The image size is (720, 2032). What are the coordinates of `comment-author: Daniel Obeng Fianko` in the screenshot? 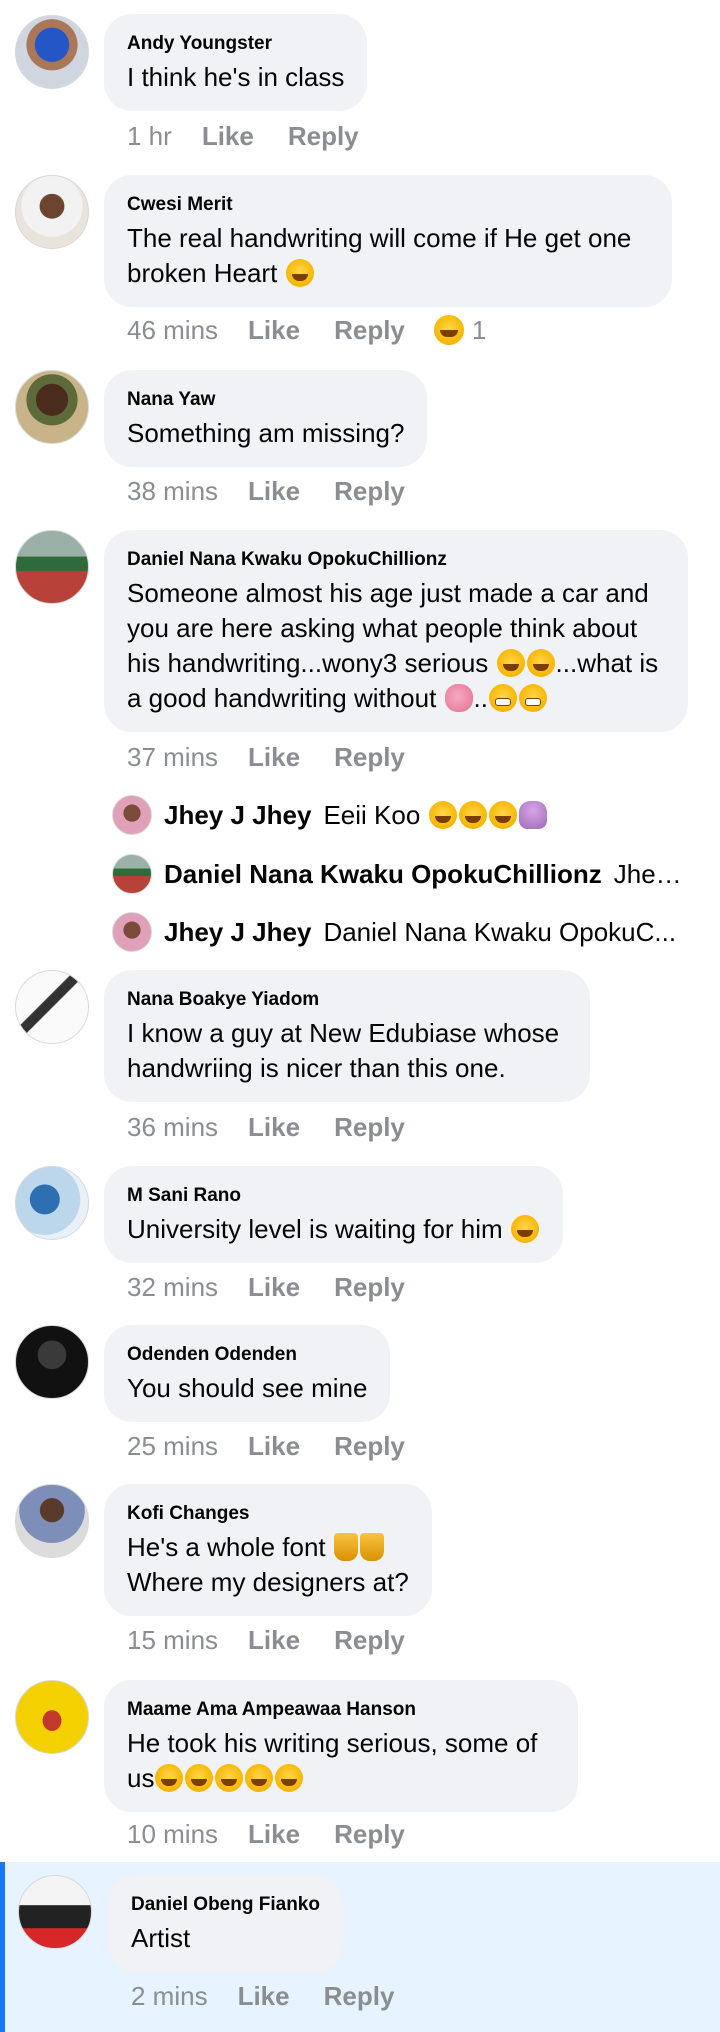 It's located at (225, 1905).